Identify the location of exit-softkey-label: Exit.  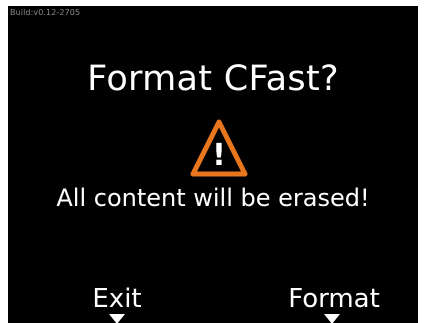
(117, 299).